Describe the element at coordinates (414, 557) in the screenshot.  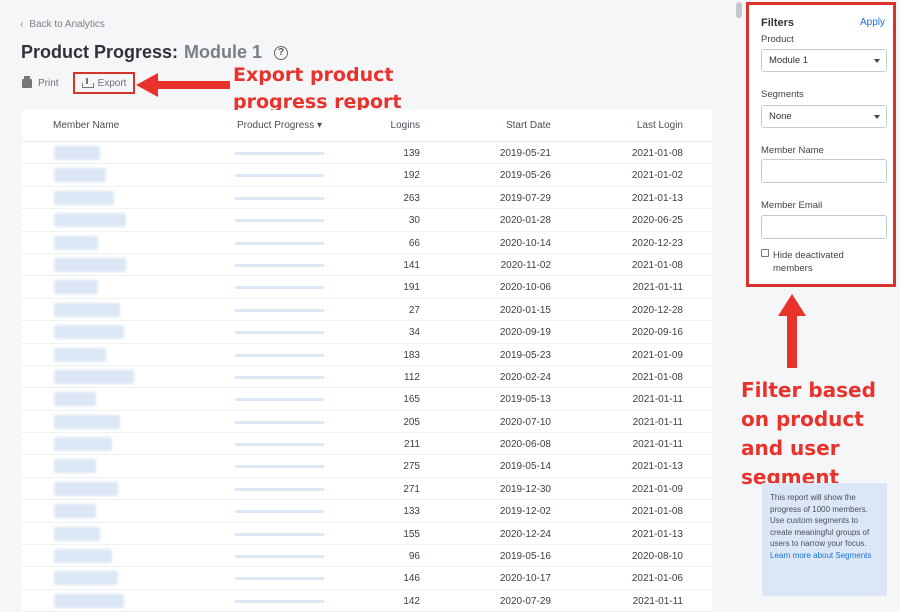
I see `logins-cell: 96` at that location.